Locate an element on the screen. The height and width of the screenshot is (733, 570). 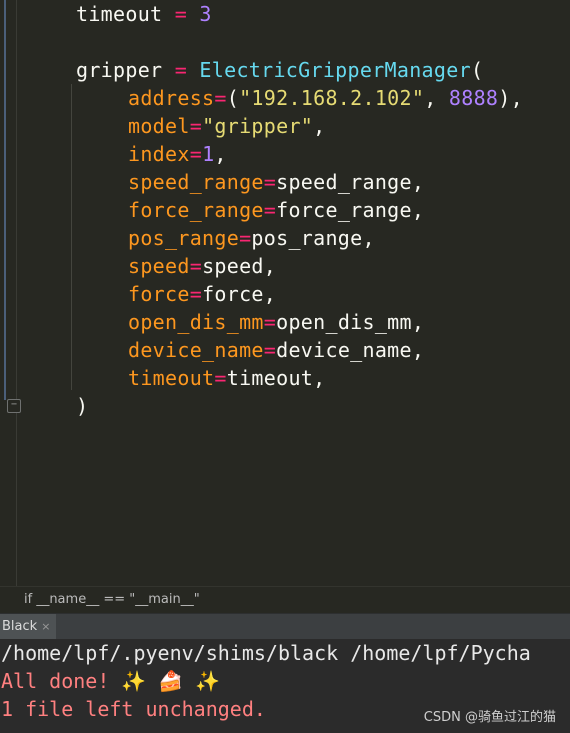
code-line: address=("192.168.2.102", 8888), is located at coordinates (299, 98).